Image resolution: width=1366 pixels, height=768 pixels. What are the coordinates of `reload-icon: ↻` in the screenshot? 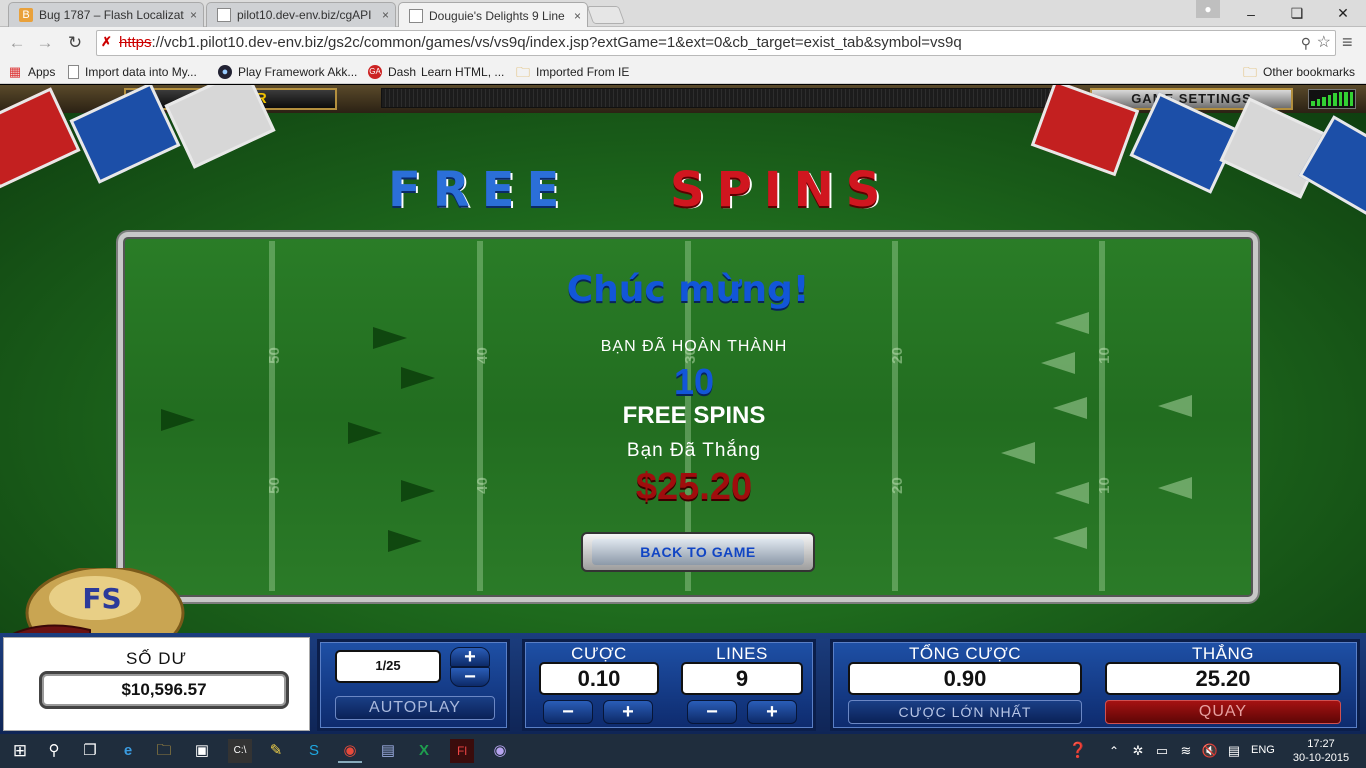 It's located at (75, 43).